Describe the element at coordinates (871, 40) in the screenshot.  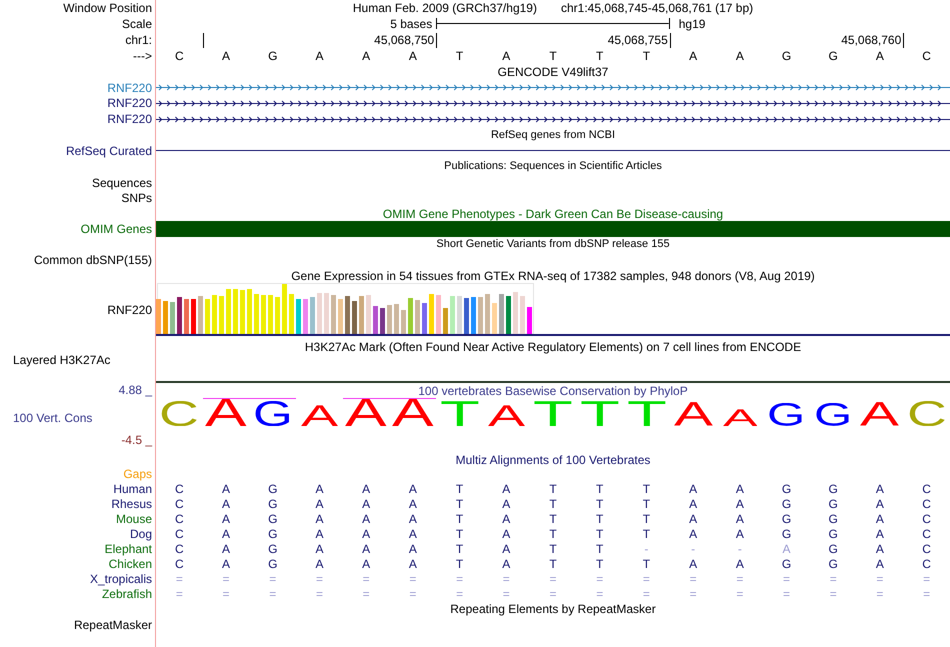
I see `coordinate-label: 45,068,760` at that location.